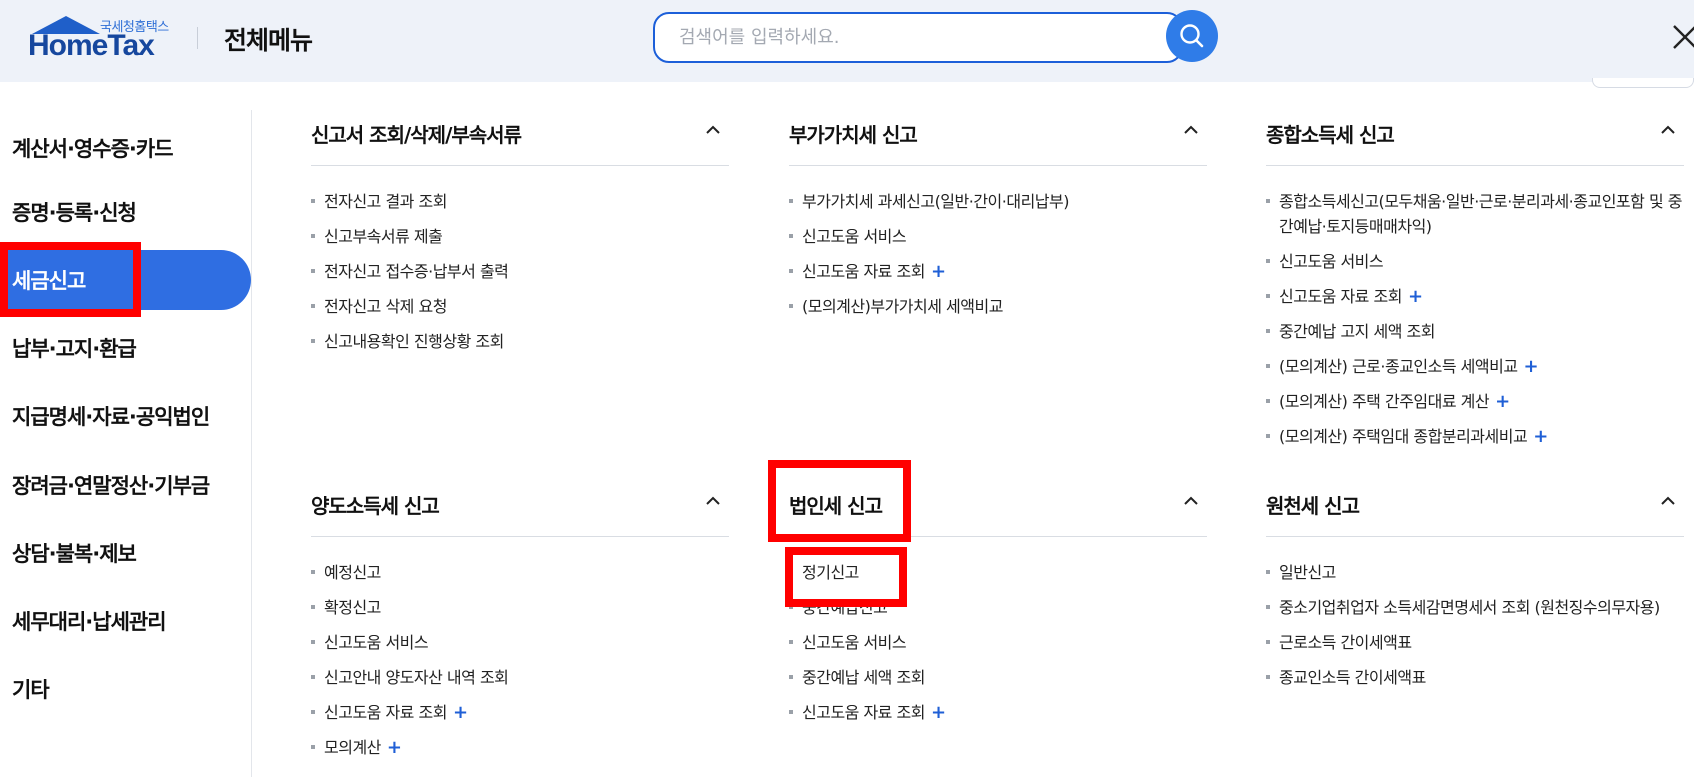 The width and height of the screenshot is (1694, 777). What do you see at coordinates (416, 135) in the screenshot?
I see `section-title: 신고서 조회/삭제/부속서류` at bounding box center [416, 135].